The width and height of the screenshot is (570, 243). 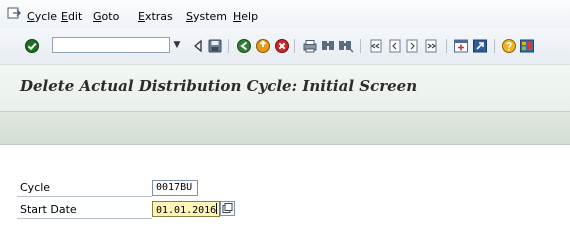 I want to click on next-page-icon, so click(x=413, y=46).